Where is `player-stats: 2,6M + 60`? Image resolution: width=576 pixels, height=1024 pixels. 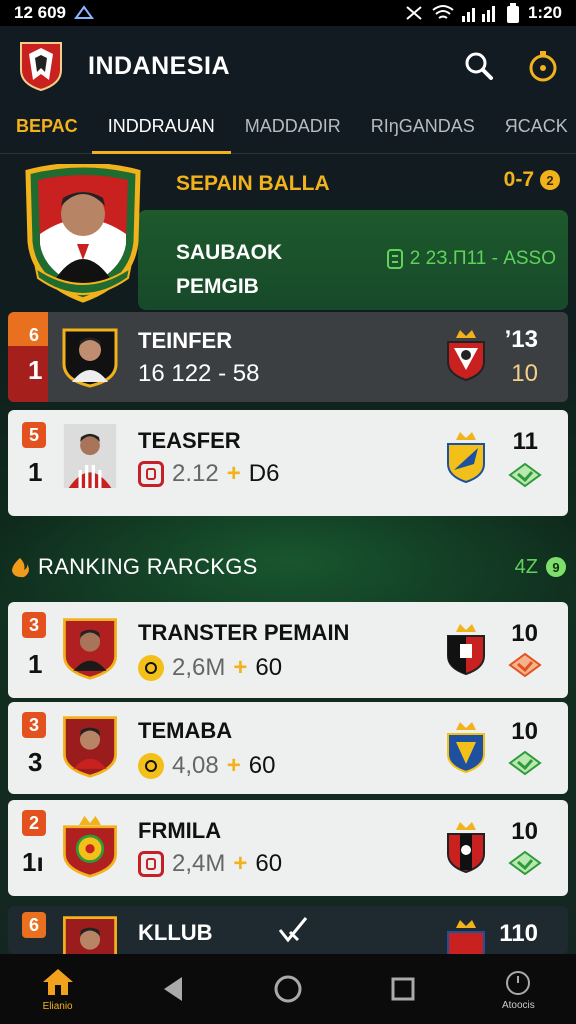 player-stats: 2,6M + 60 is located at coordinates (210, 668).